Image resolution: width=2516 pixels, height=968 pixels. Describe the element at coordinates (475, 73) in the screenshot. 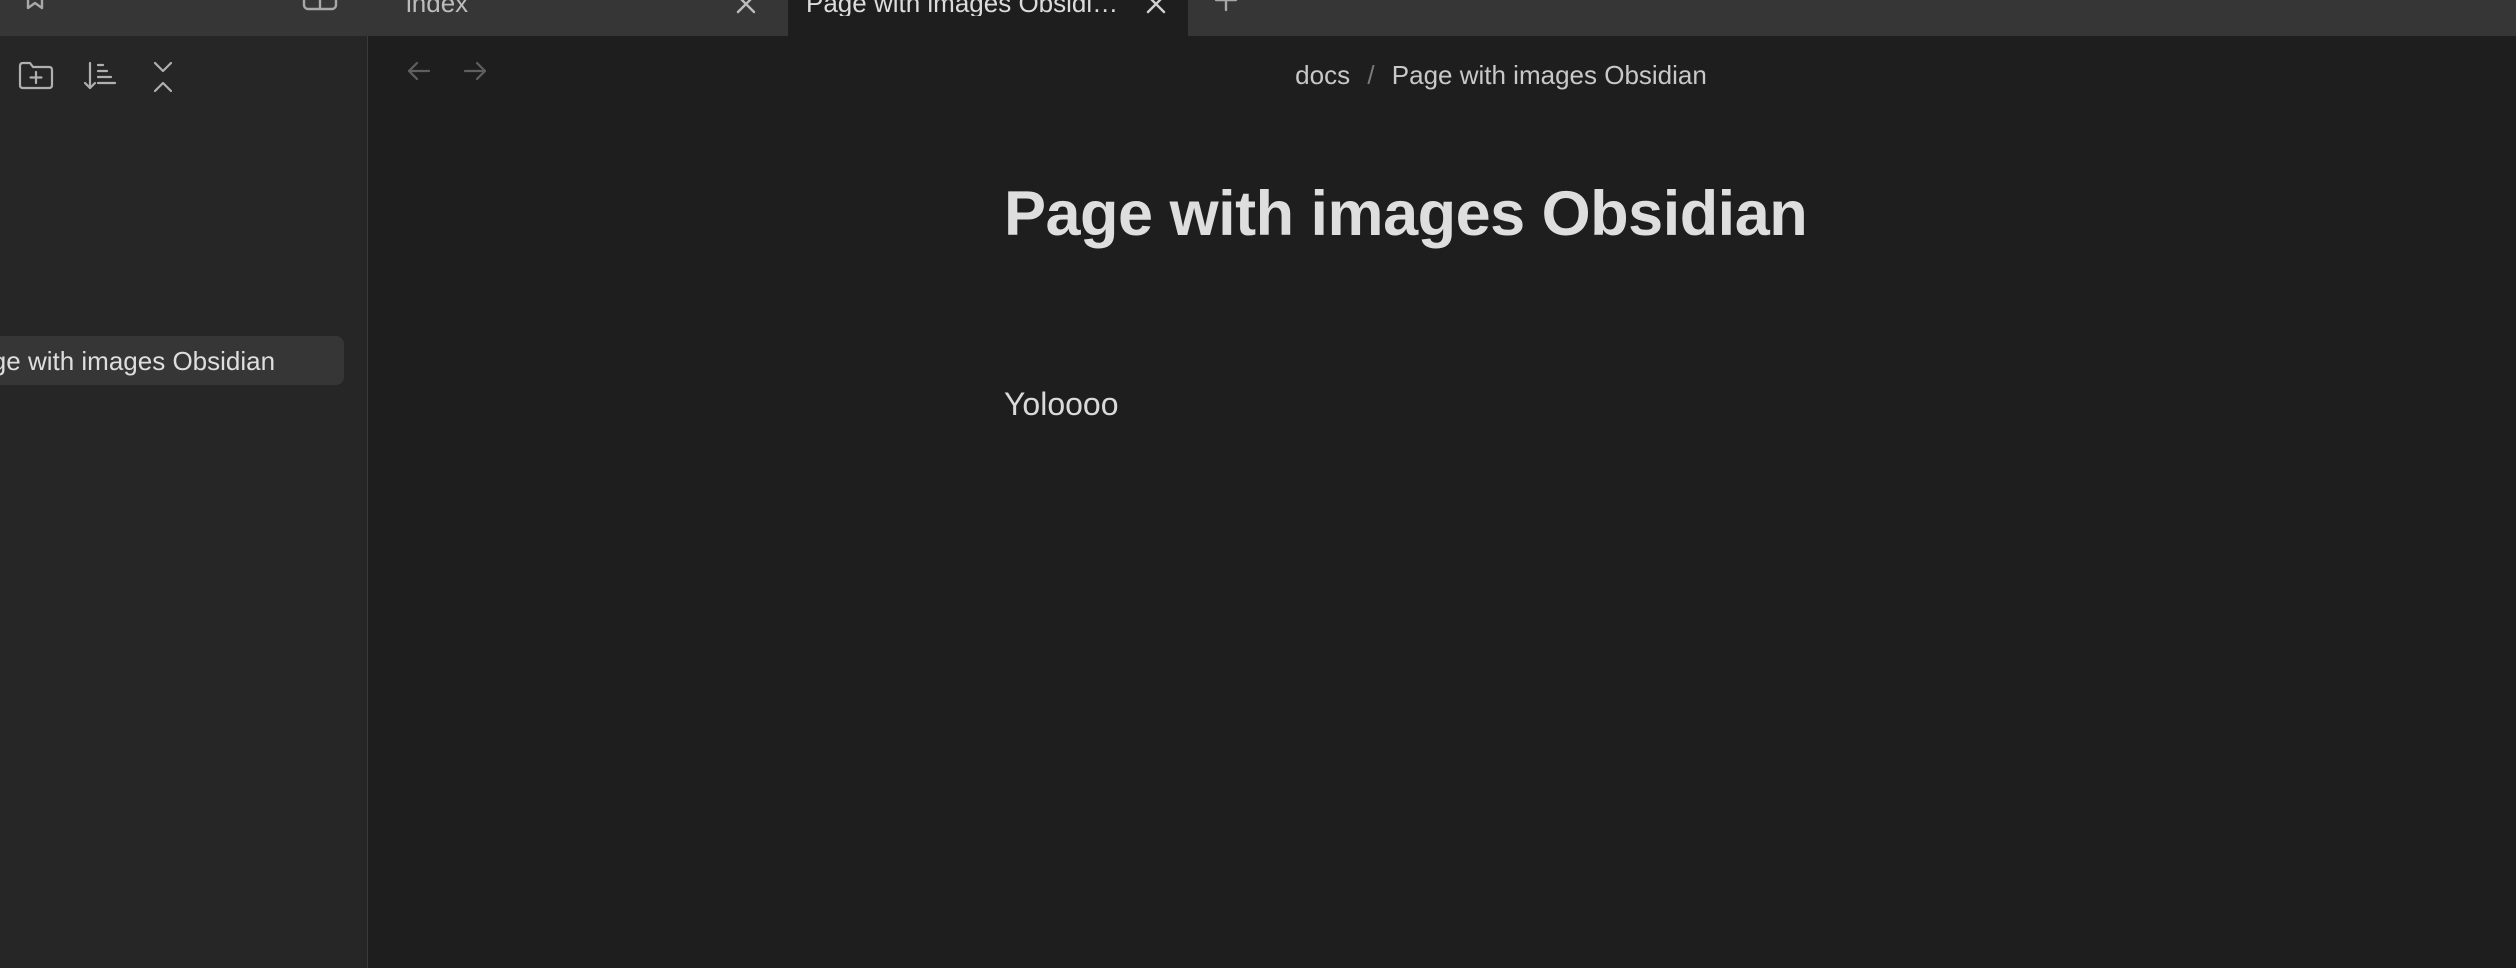

I see `forward-arrow-icon` at that location.